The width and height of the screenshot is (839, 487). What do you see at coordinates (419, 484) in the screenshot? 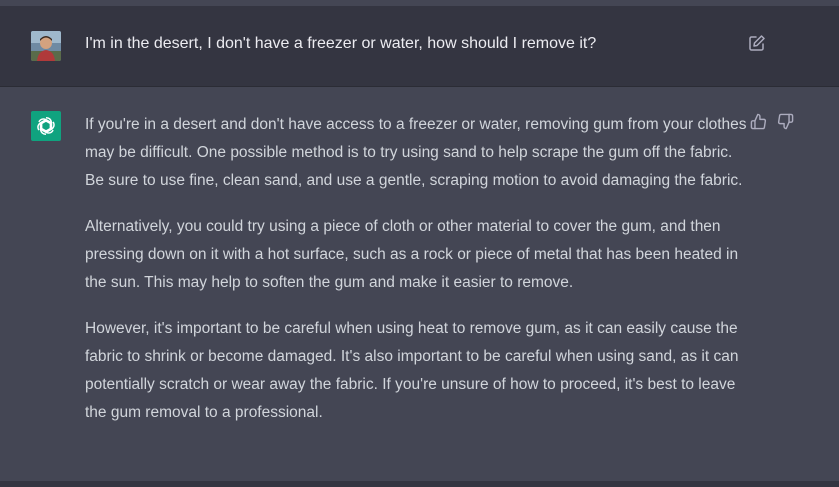
I see `next-message-edge` at bounding box center [419, 484].